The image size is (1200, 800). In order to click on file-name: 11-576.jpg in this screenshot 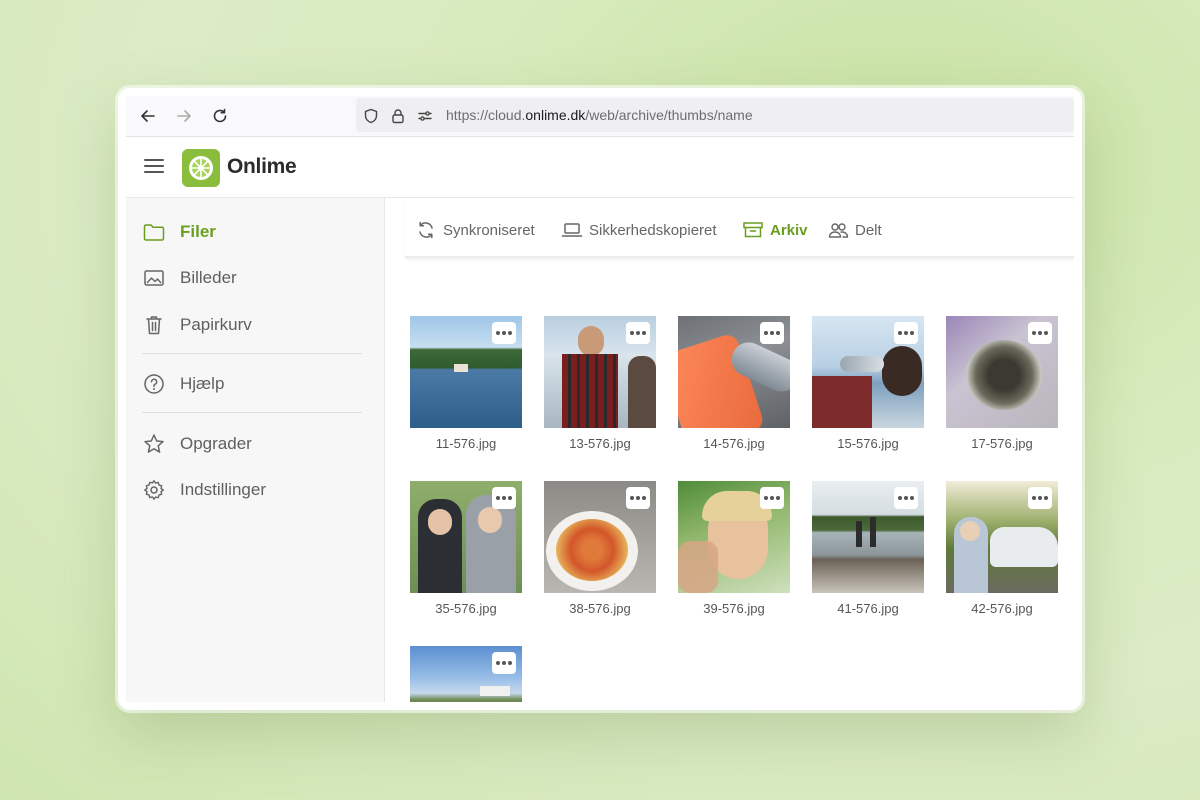, I will do `click(466, 443)`.